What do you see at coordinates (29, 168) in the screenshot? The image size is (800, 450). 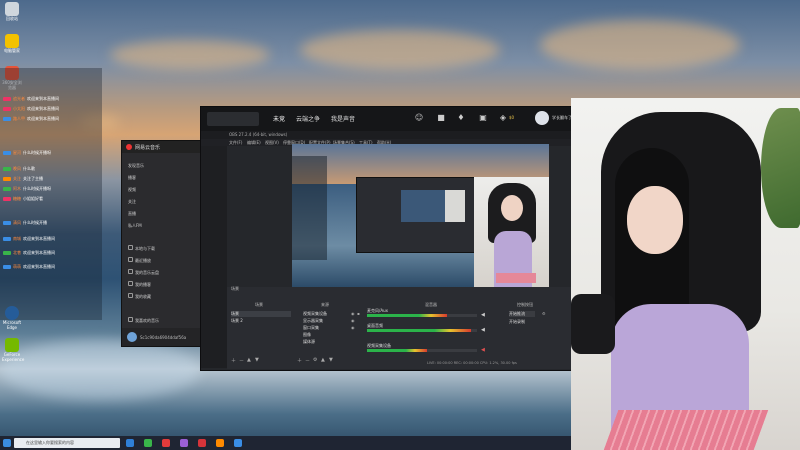 I see `chat-text: 什么歌` at bounding box center [29, 168].